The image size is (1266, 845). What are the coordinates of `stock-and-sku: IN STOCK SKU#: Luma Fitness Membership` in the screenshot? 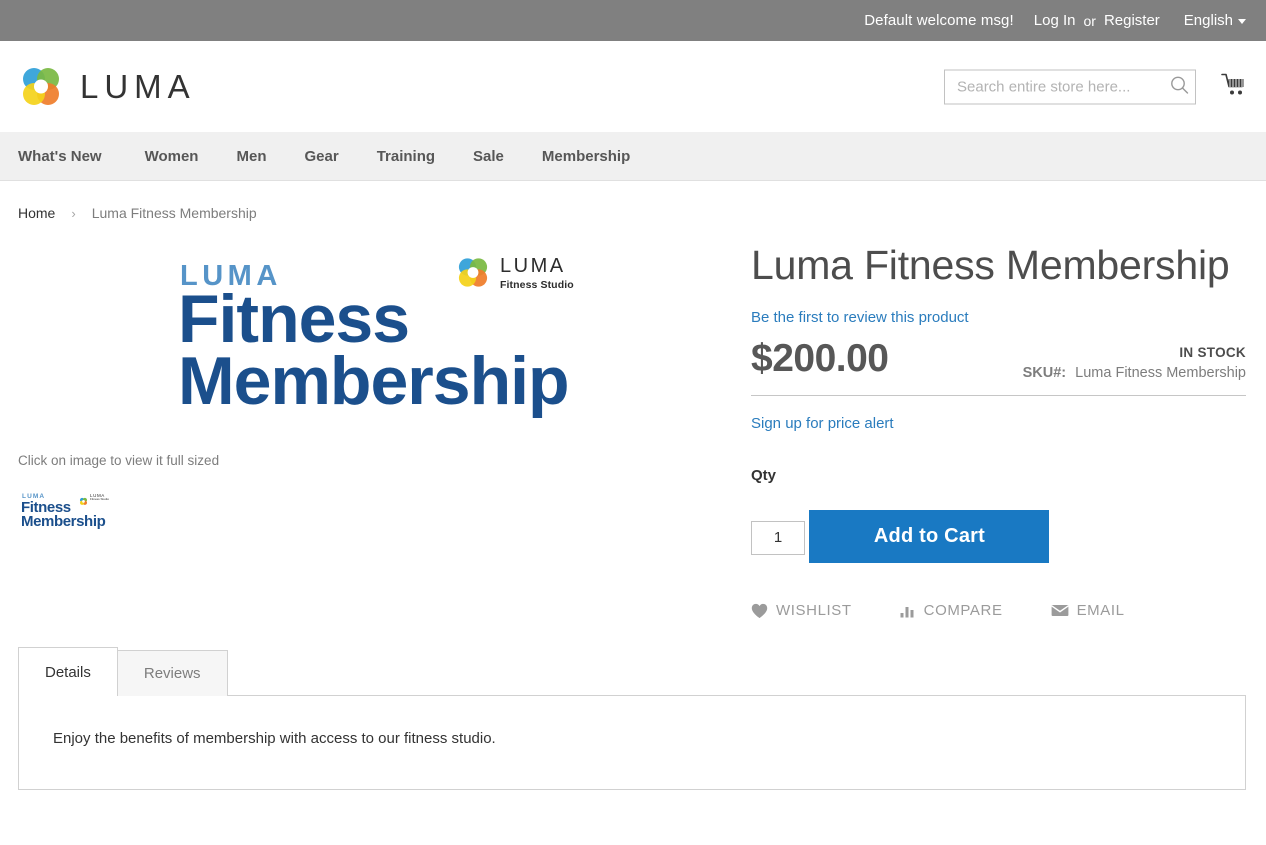 It's located at (1134, 360).